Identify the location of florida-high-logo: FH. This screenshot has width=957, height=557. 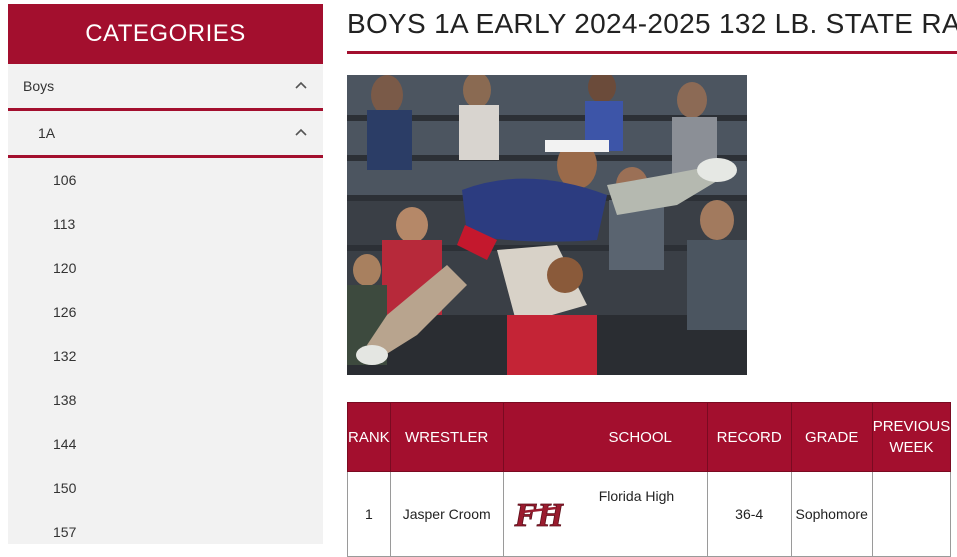
(539, 515).